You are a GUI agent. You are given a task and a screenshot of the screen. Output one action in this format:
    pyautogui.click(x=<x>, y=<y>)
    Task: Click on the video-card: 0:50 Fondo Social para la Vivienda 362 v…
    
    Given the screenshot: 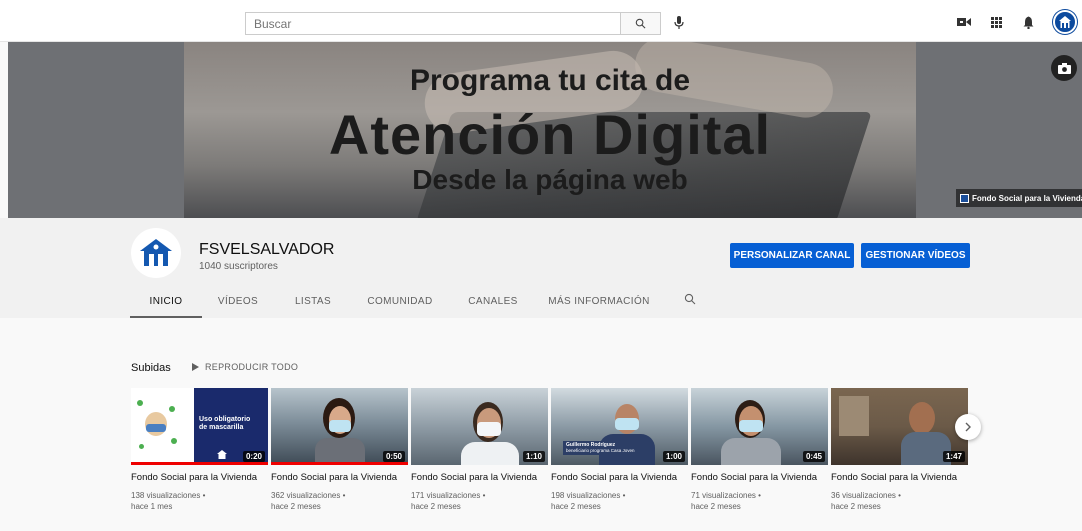 What is the action you would take?
    pyautogui.click(x=339, y=450)
    